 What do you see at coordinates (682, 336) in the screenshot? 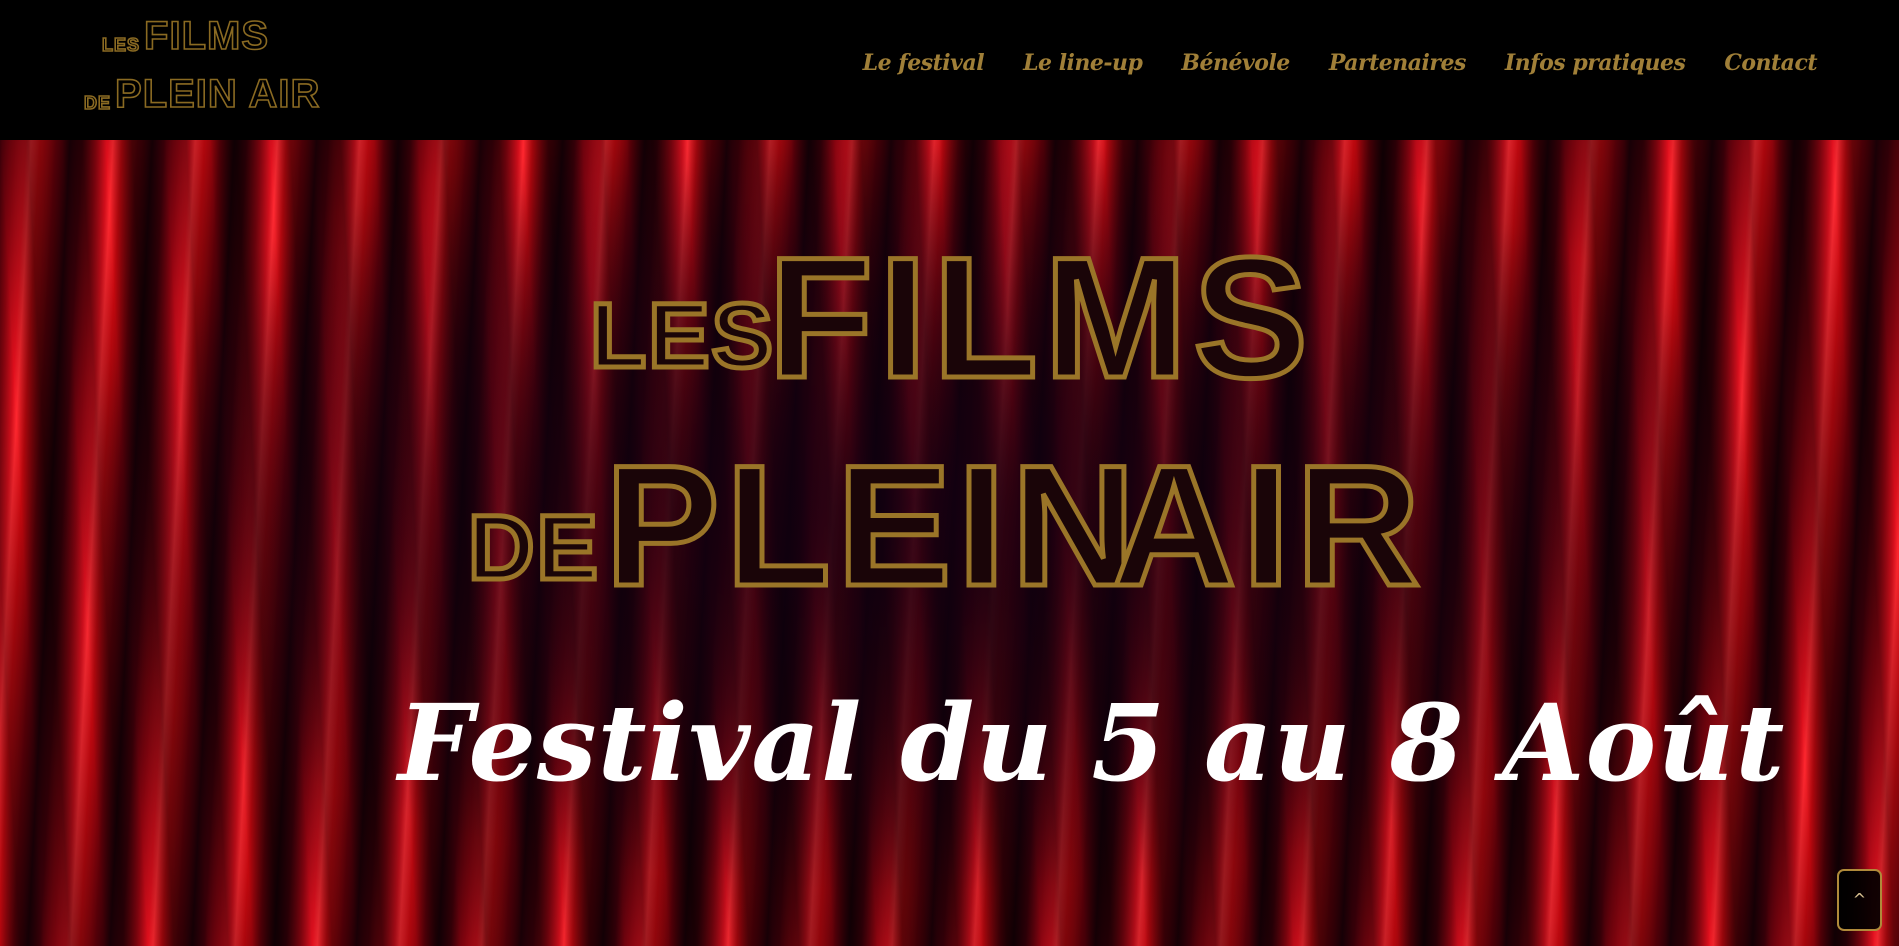
I see `hero-logo-les: LES` at bounding box center [682, 336].